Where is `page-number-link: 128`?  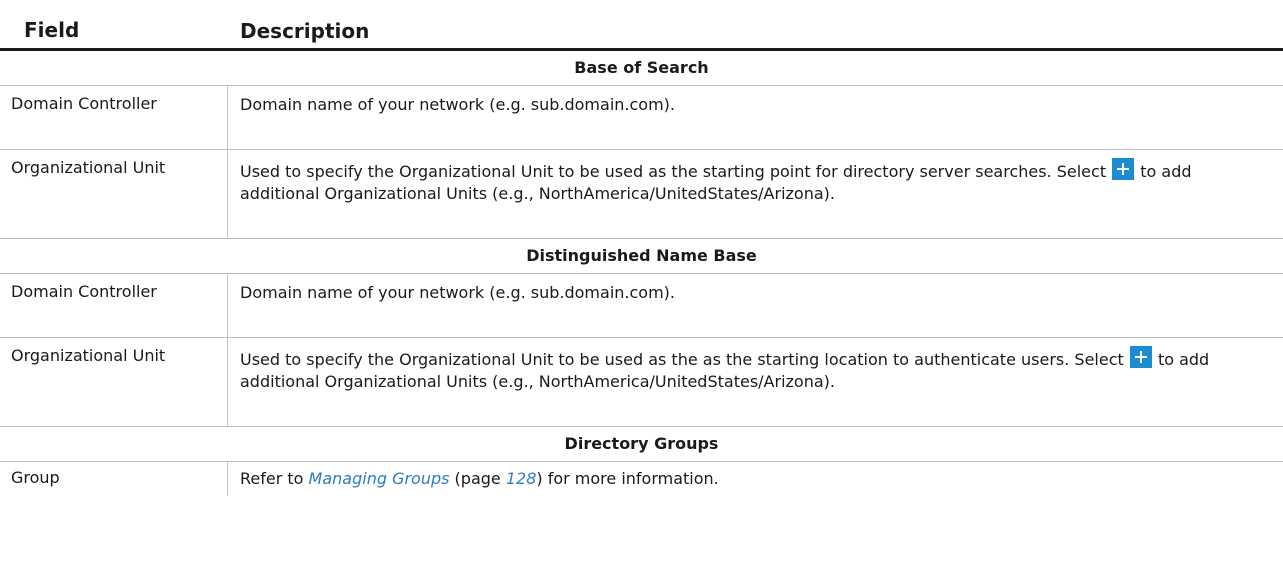 page-number-link: 128 is located at coordinates (521, 478).